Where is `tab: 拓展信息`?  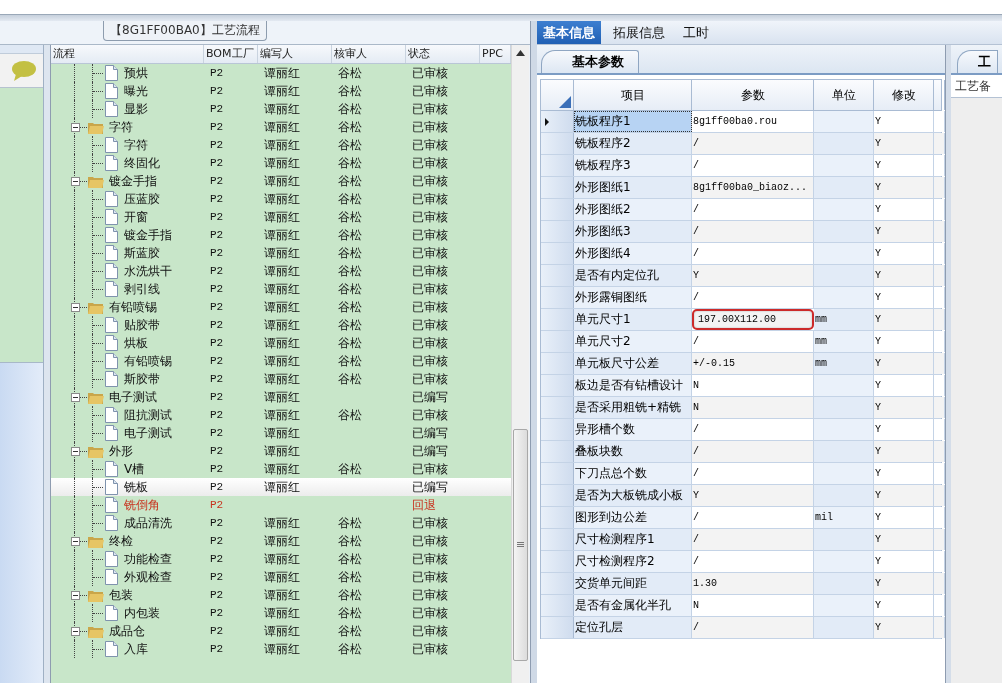
tab: 拓展信息 is located at coordinates (639, 32).